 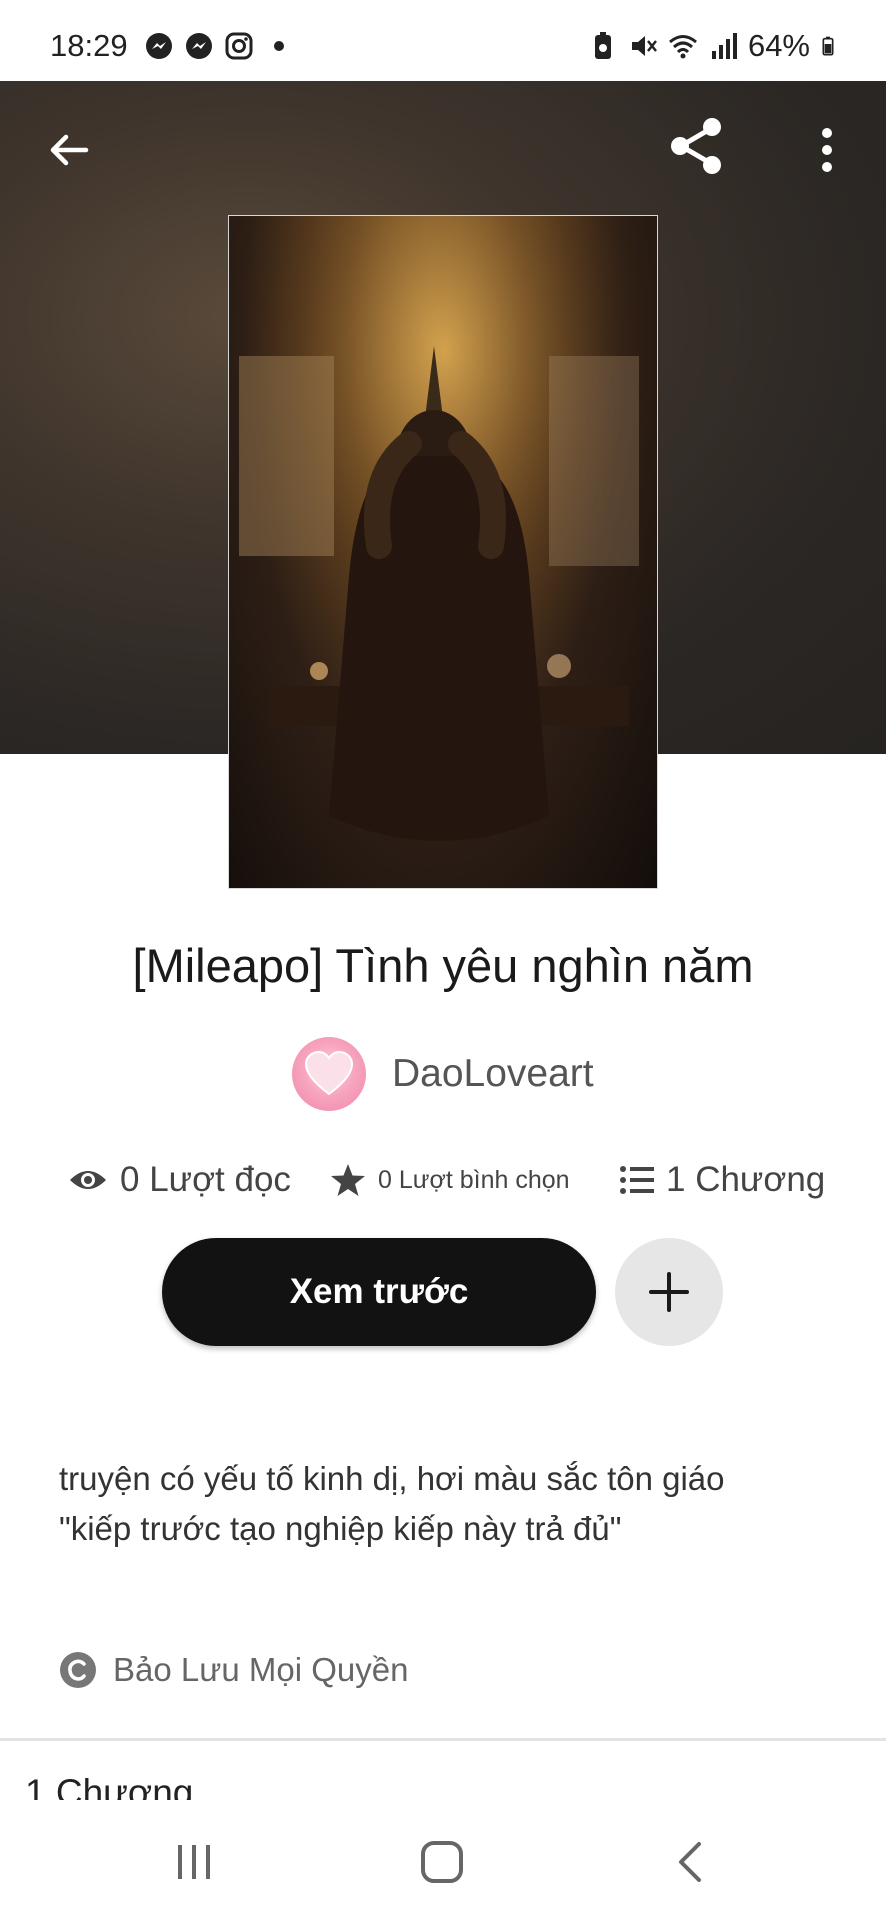 I want to click on recents-button, so click(x=194, y=1862).